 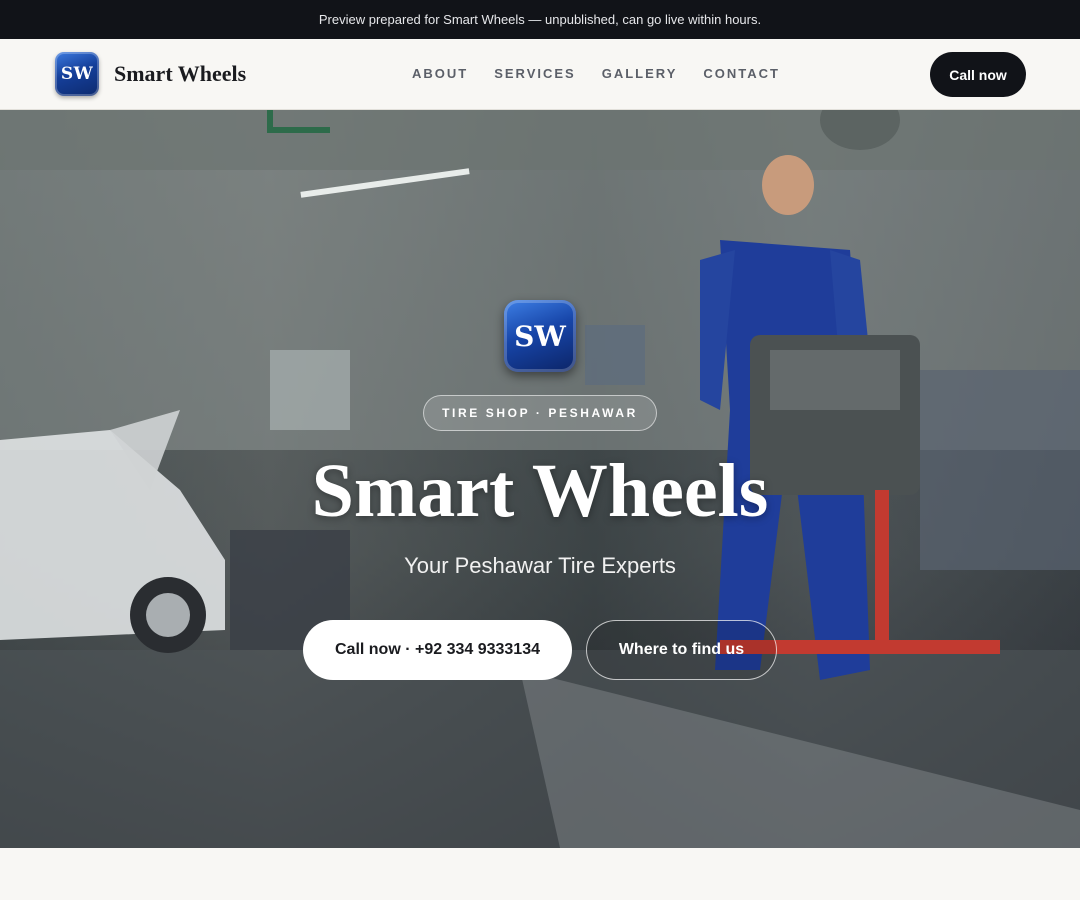 I want to click on where-to-find-us-button: Where to find us, so click(x=681, y=650).